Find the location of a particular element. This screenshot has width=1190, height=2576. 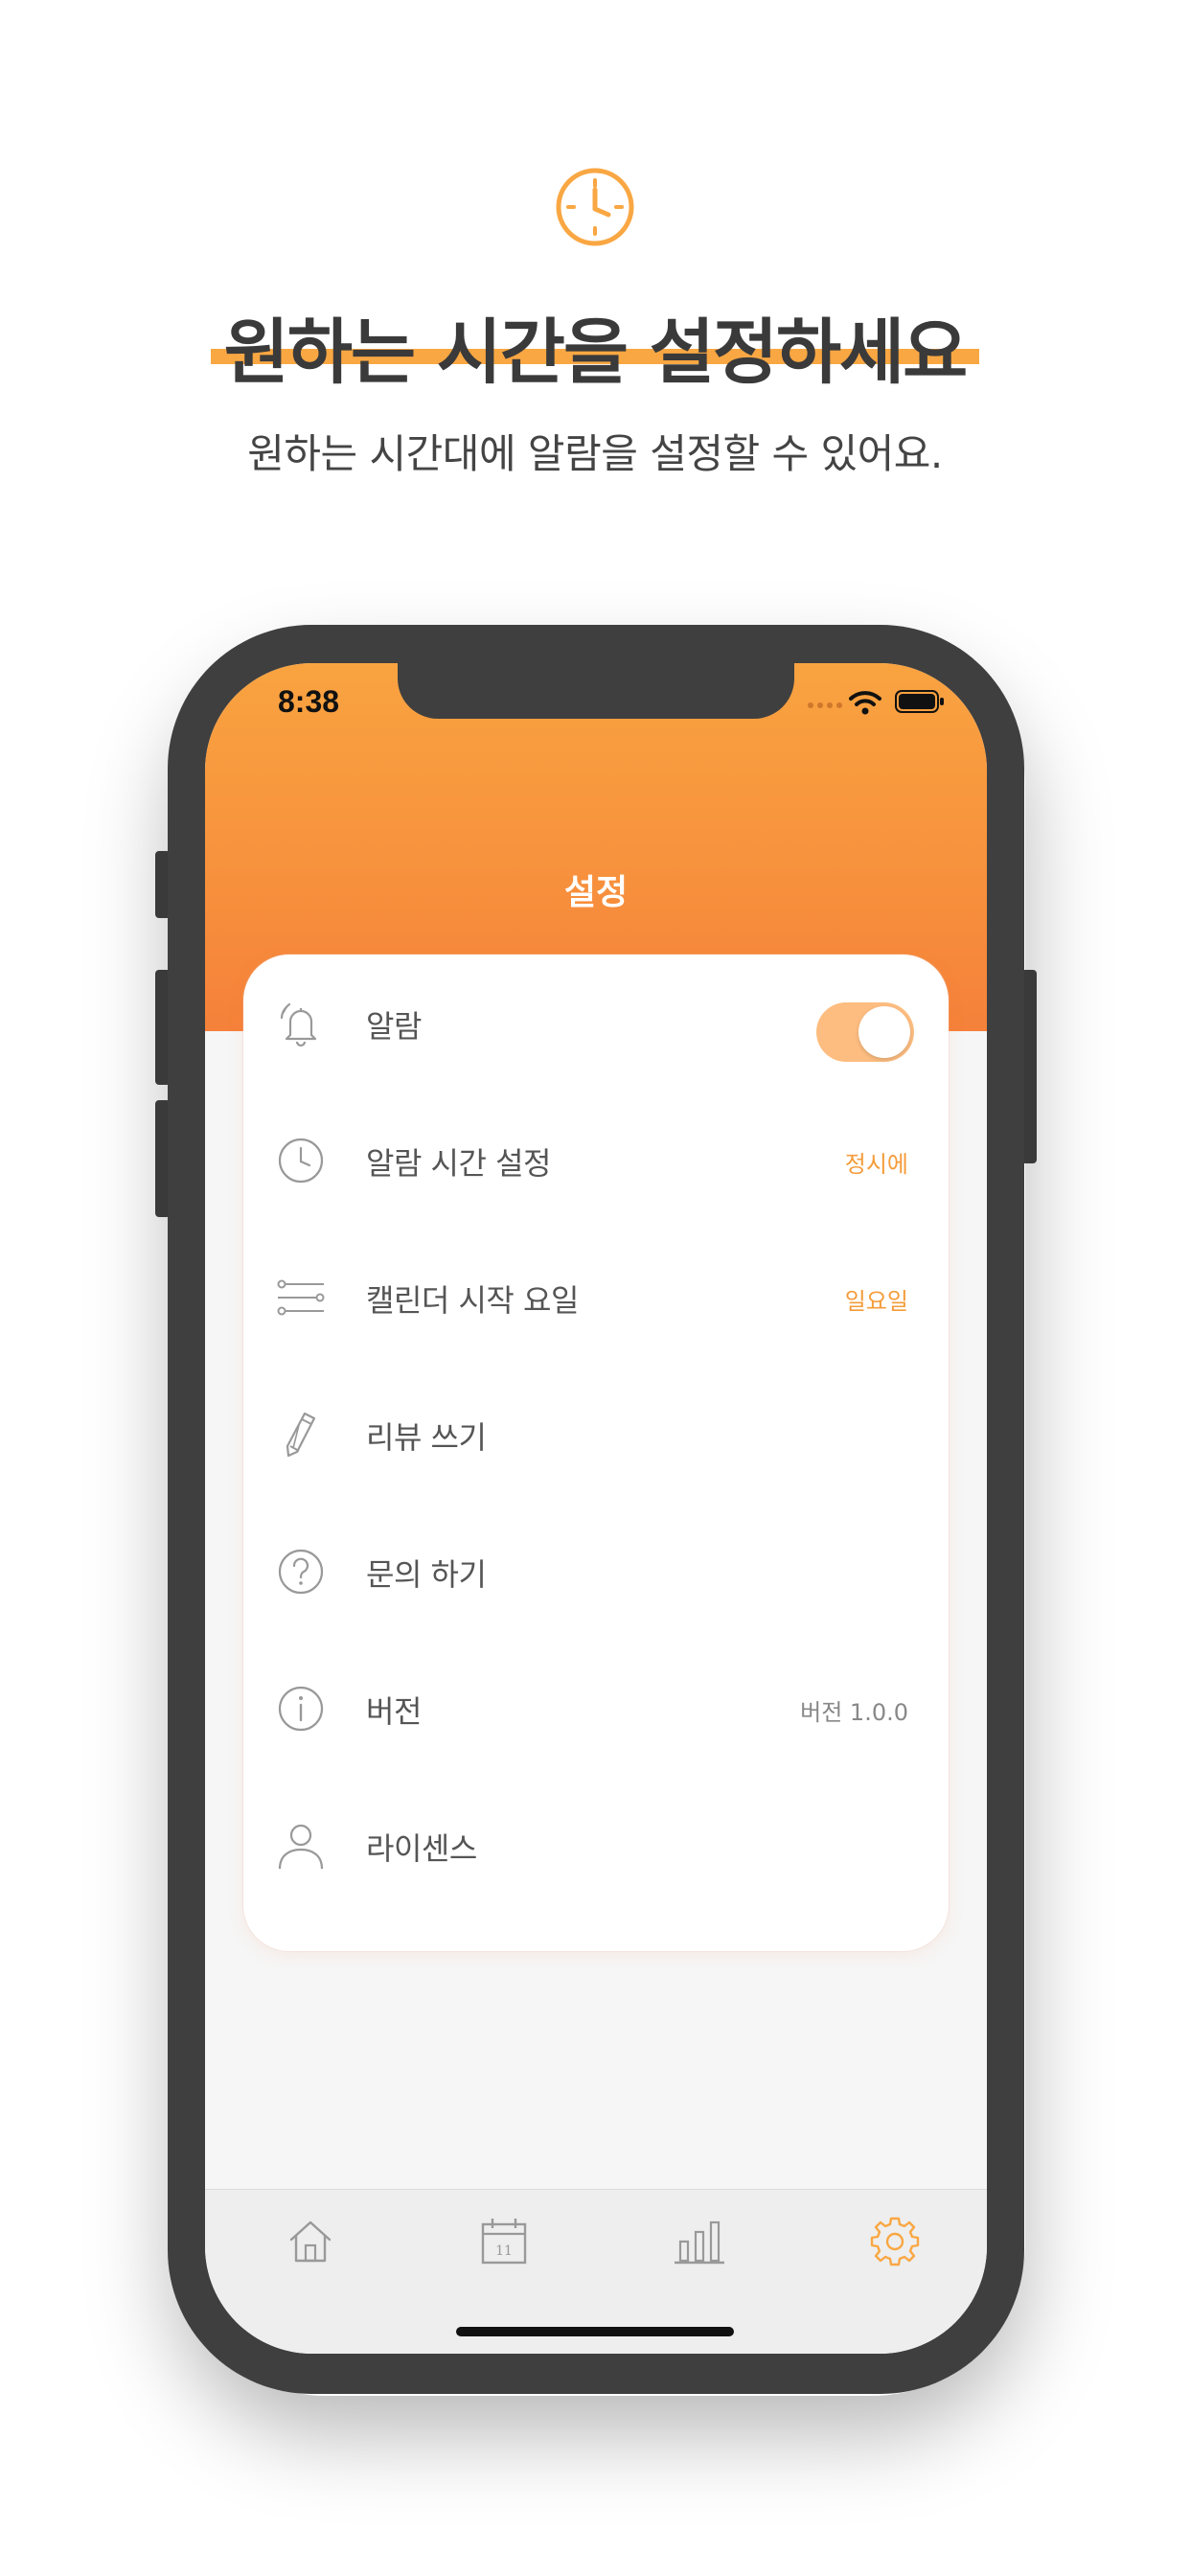

settings-row-contact: 문의 하기 is located at coordinates (596, 1571).